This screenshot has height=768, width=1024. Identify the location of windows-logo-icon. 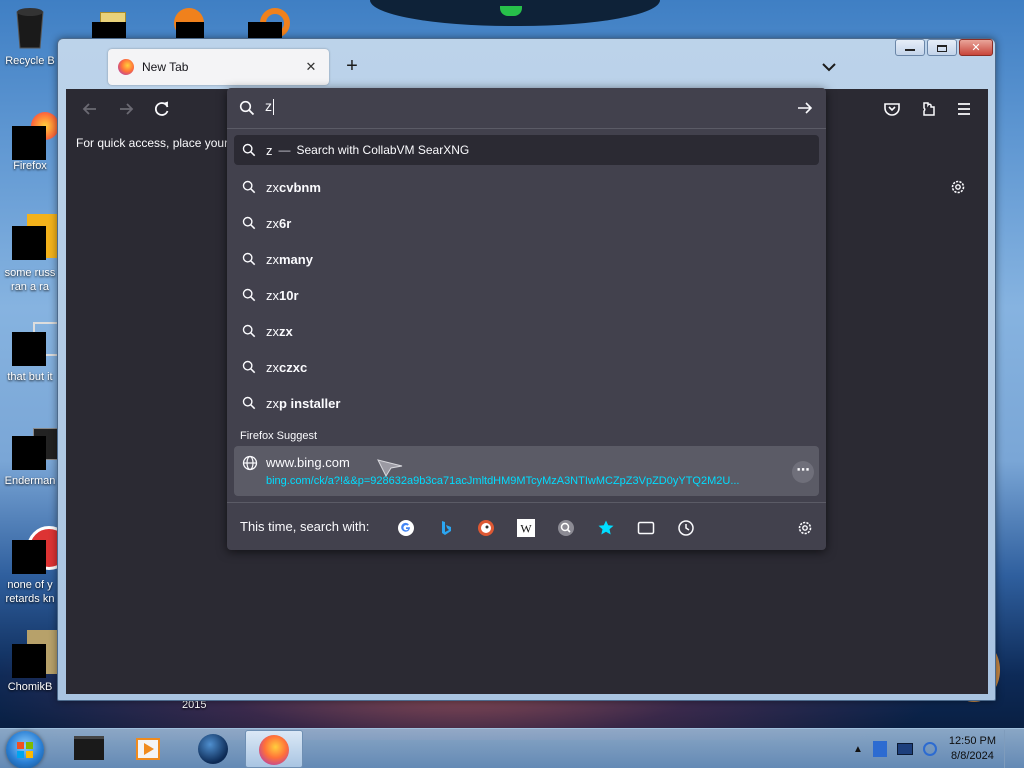
(25, 750).